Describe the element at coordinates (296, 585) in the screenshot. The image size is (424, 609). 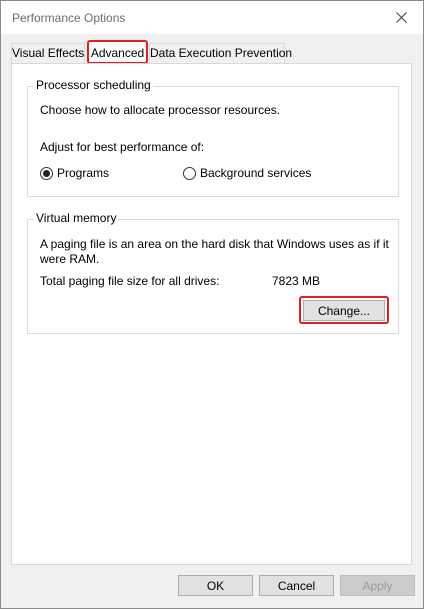
I see `cancel-button: Cancel` at that location.